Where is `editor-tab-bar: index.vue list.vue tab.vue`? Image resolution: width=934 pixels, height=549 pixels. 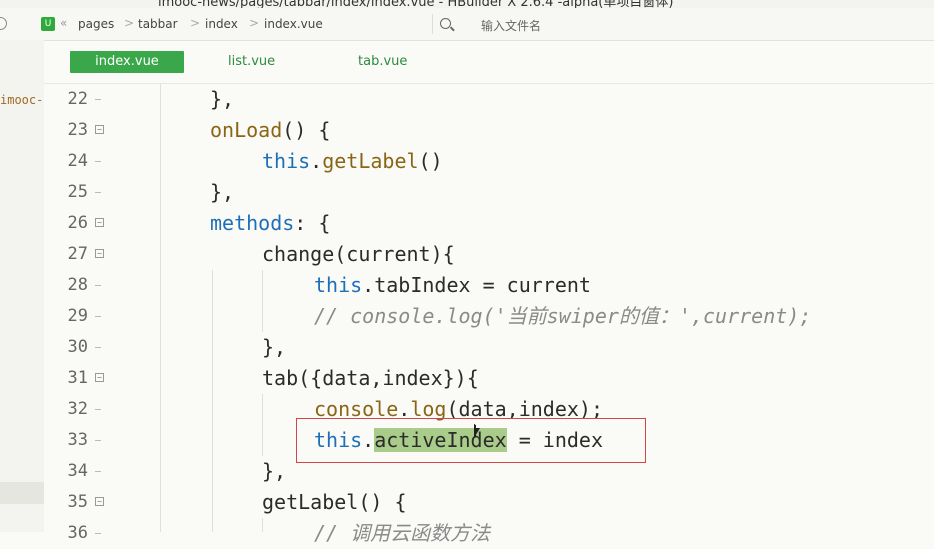
editor-tab-bar: index.vue list.vue tab.vue is located at coordinates (489, 62).